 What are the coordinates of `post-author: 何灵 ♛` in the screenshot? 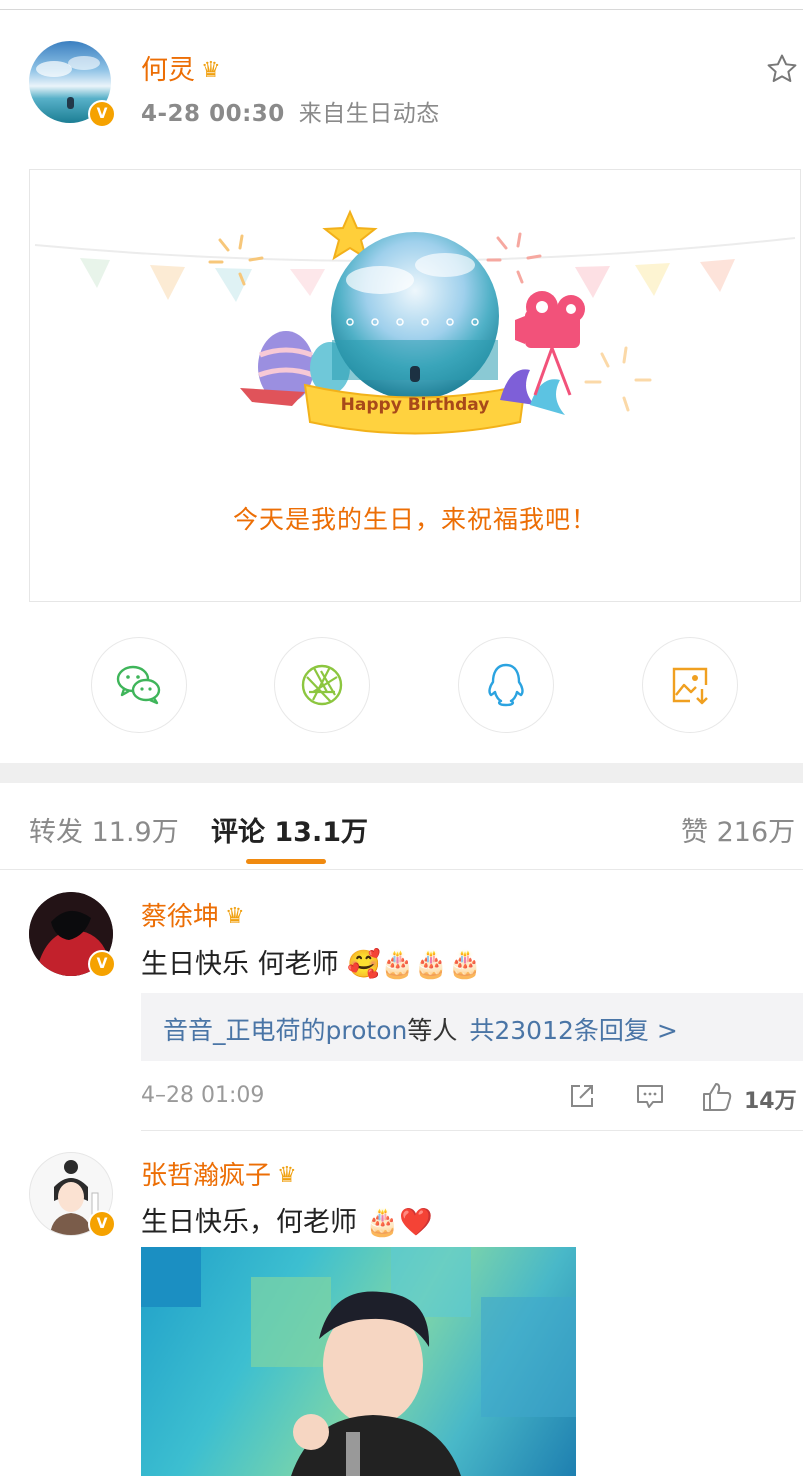 It's located at (181, 67).